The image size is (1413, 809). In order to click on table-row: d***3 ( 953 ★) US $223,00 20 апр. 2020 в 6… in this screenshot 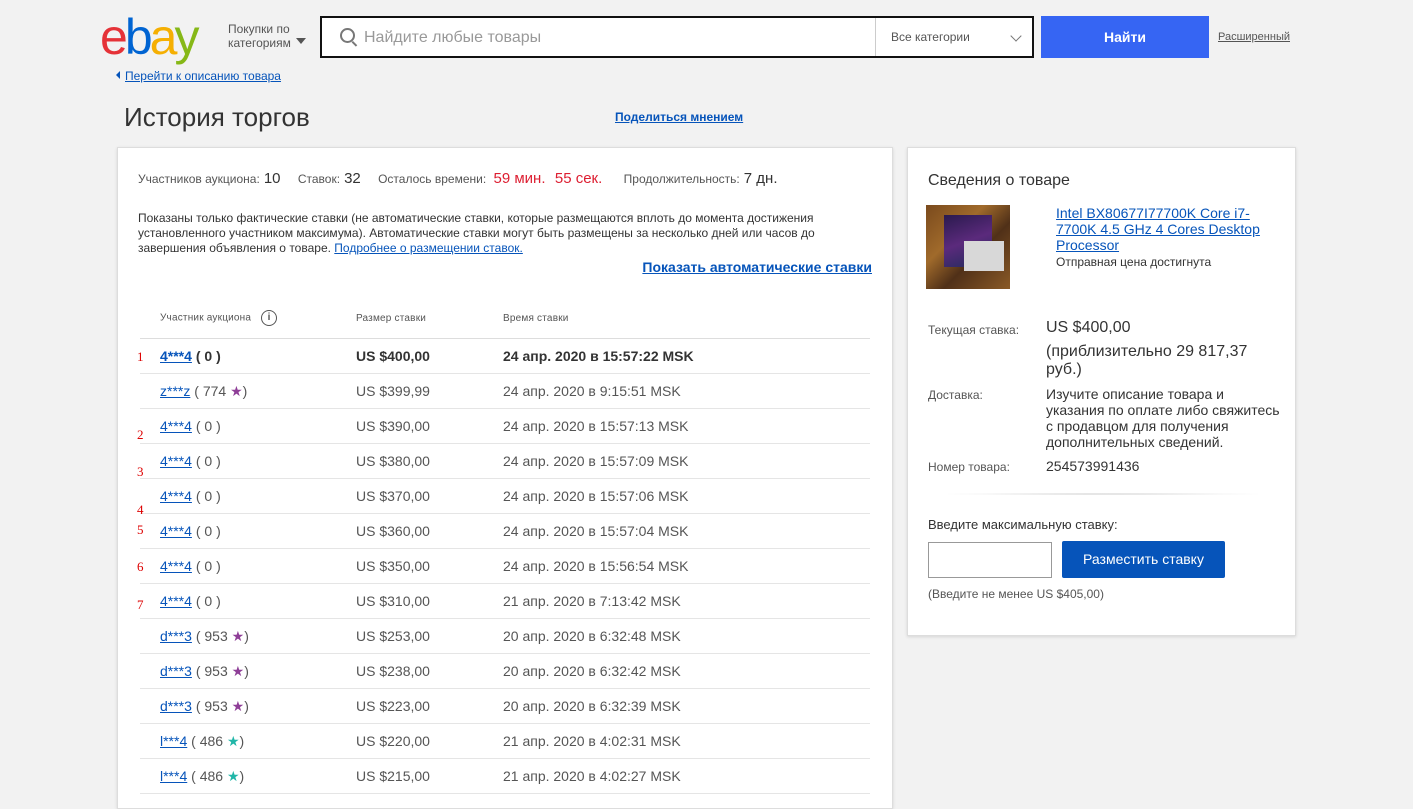, I will do `click(505, 706)`.